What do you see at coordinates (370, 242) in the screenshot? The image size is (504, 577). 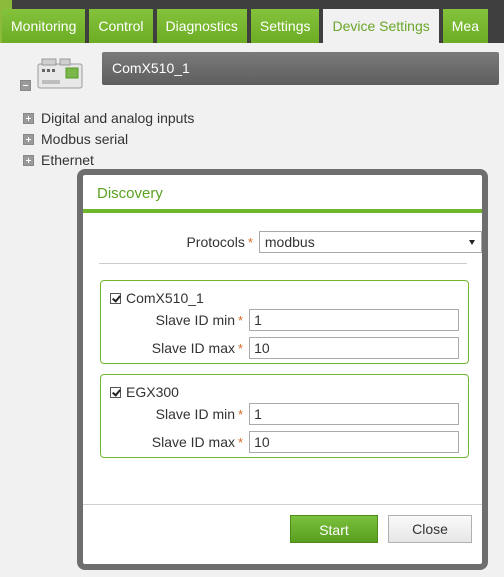 I see `protocols-select: modbus` at bounding box center [370, 242].